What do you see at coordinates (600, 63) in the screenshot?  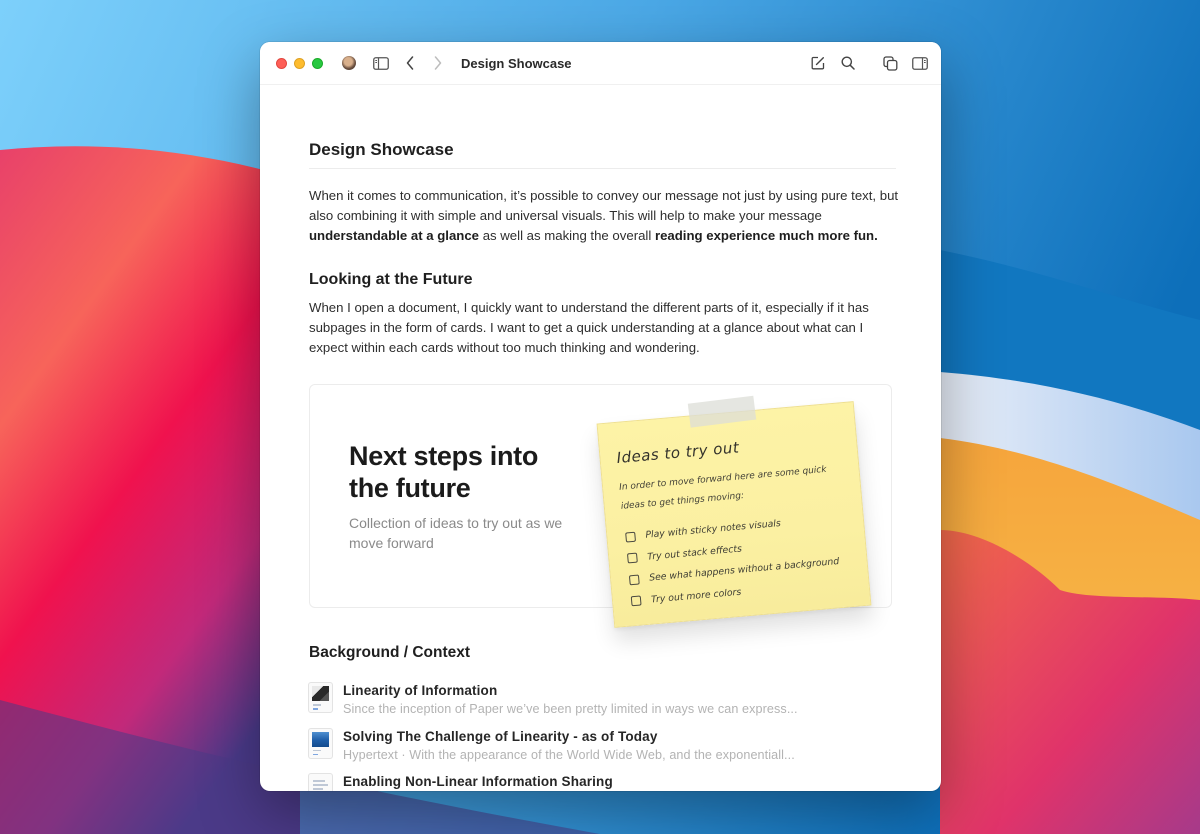 I see `title-bar: Design Showcase` at bounding box center [600, 63].